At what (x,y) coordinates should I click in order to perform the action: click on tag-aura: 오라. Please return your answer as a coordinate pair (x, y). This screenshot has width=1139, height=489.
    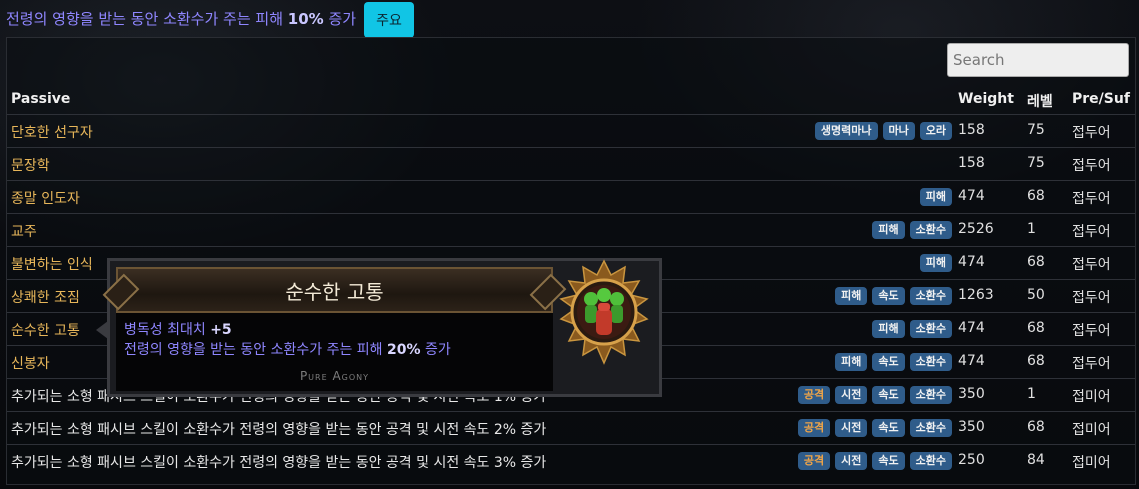
    Looking at the image, I should click on (935, 131).